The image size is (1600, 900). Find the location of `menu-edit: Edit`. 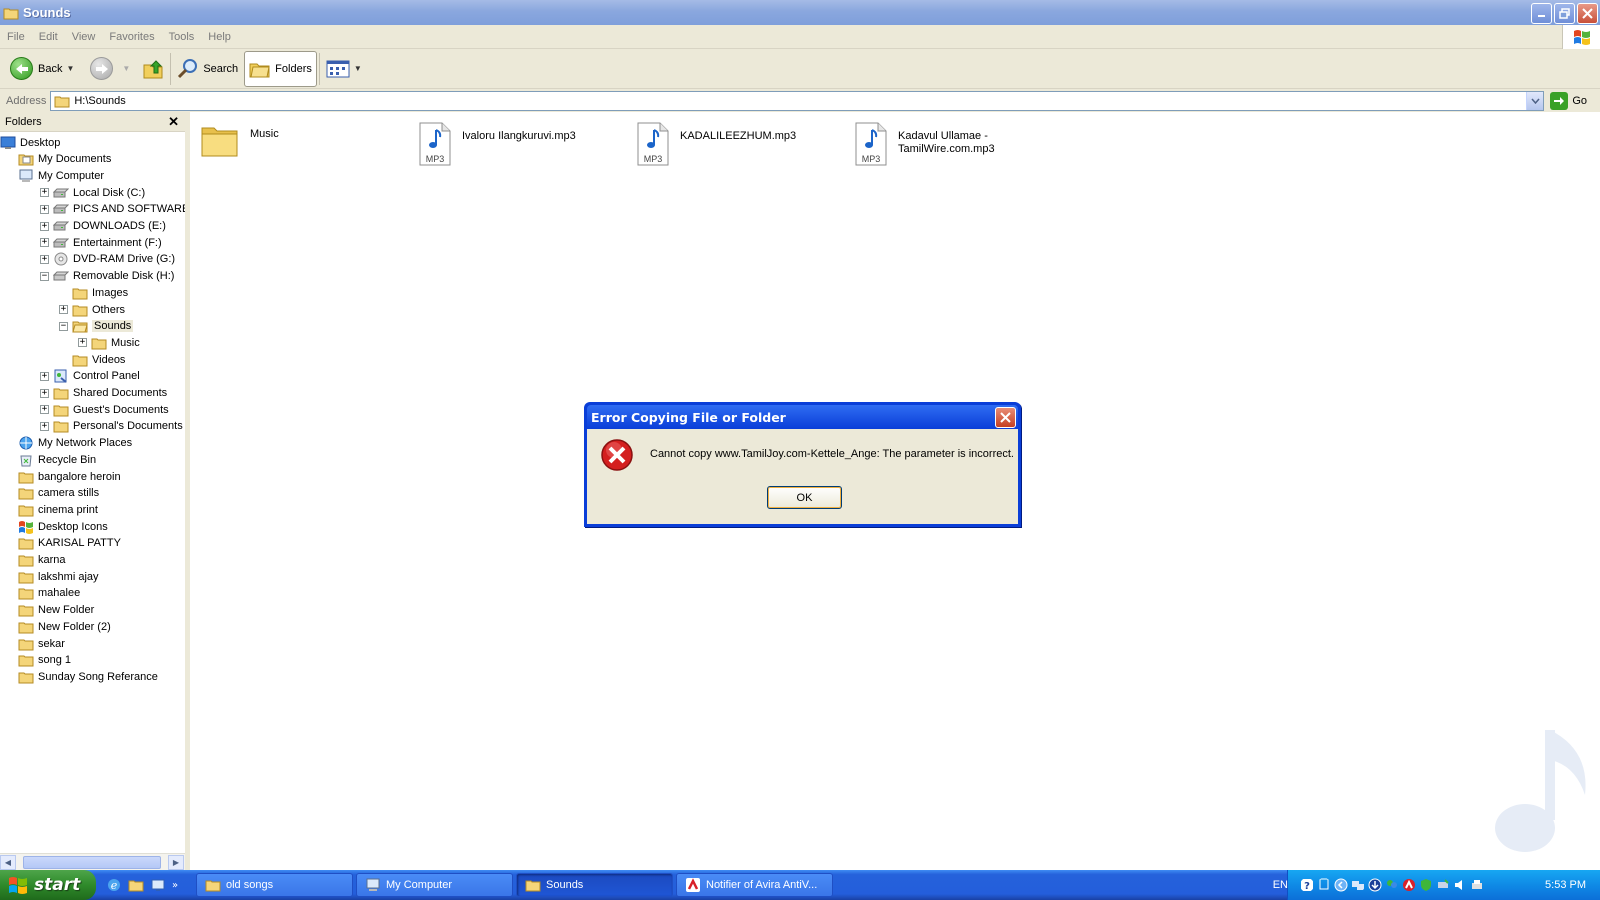

menu-edit: Edit is located at coordinates (48, 37).